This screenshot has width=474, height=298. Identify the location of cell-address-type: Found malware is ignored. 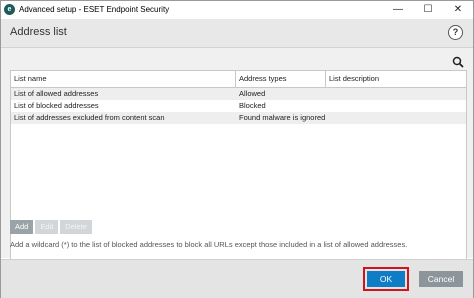
(282, 117).